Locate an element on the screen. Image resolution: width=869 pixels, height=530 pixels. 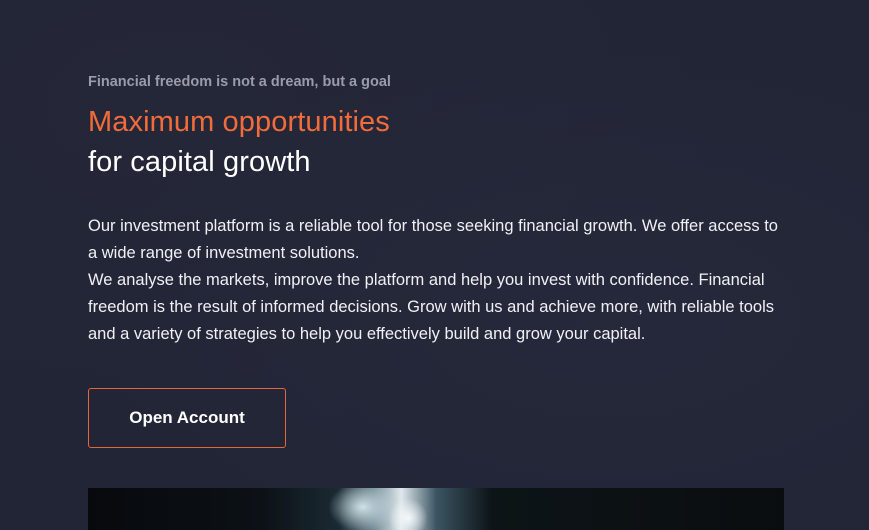
hero-title-accent: Maximum opportunities is located at coordinates (239, 122).